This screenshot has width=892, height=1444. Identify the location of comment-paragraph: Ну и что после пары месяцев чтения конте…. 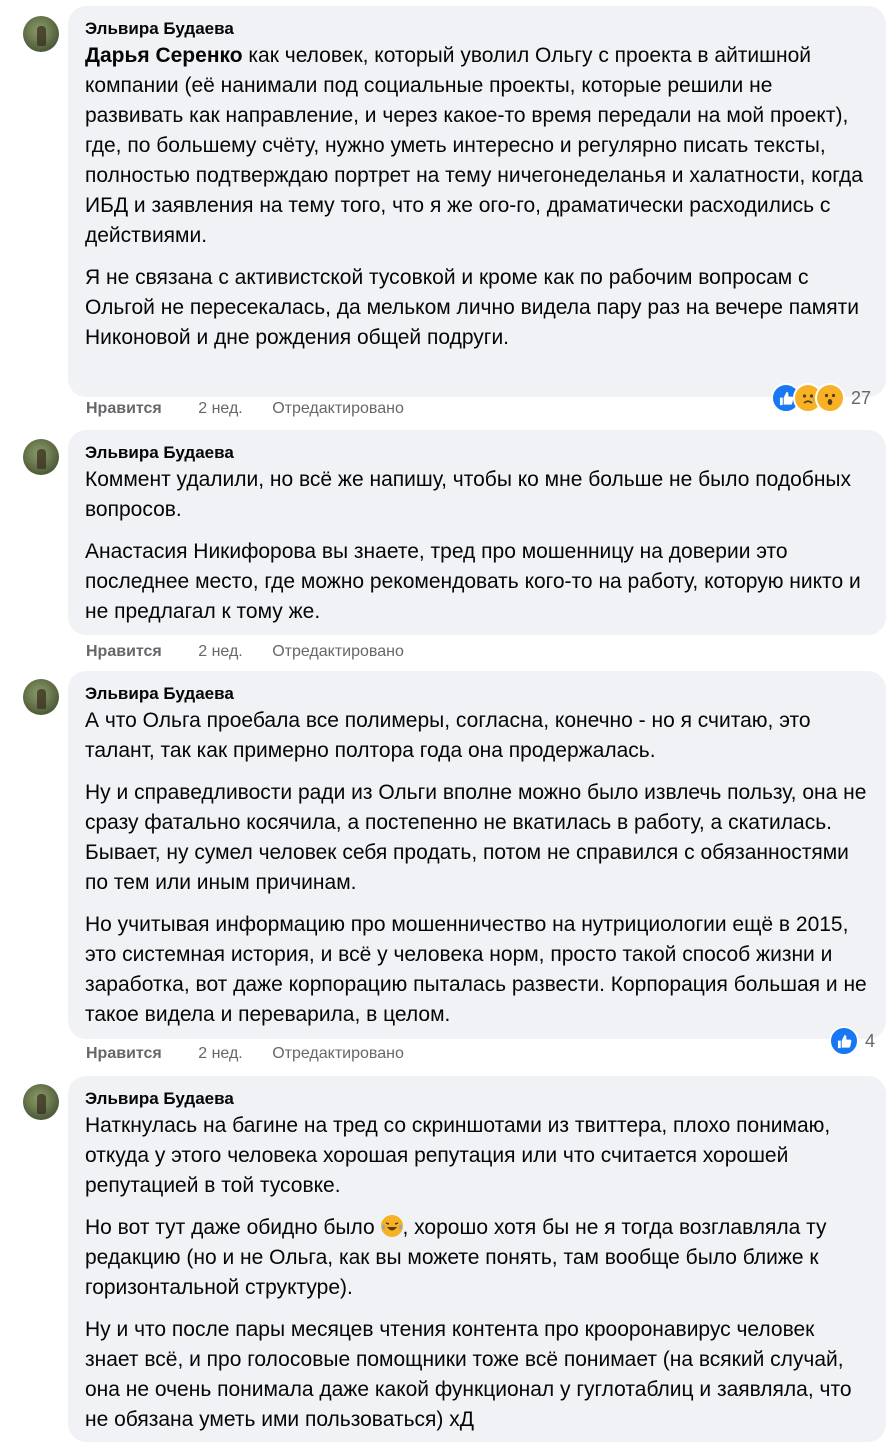
(468, 1374).